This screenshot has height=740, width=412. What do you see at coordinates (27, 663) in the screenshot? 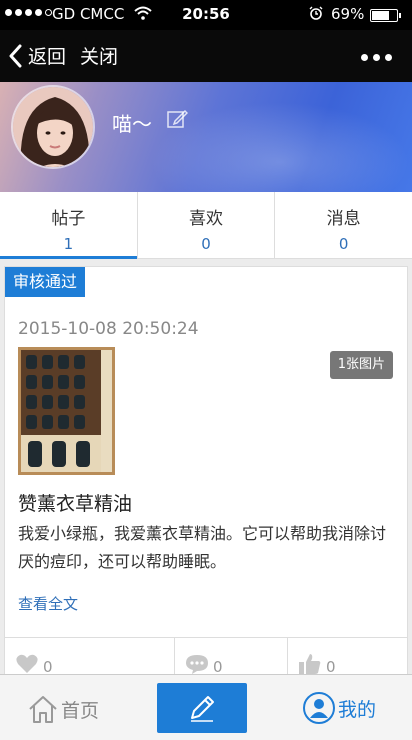
I see `heart-icon` at bounding box center [27, 663].